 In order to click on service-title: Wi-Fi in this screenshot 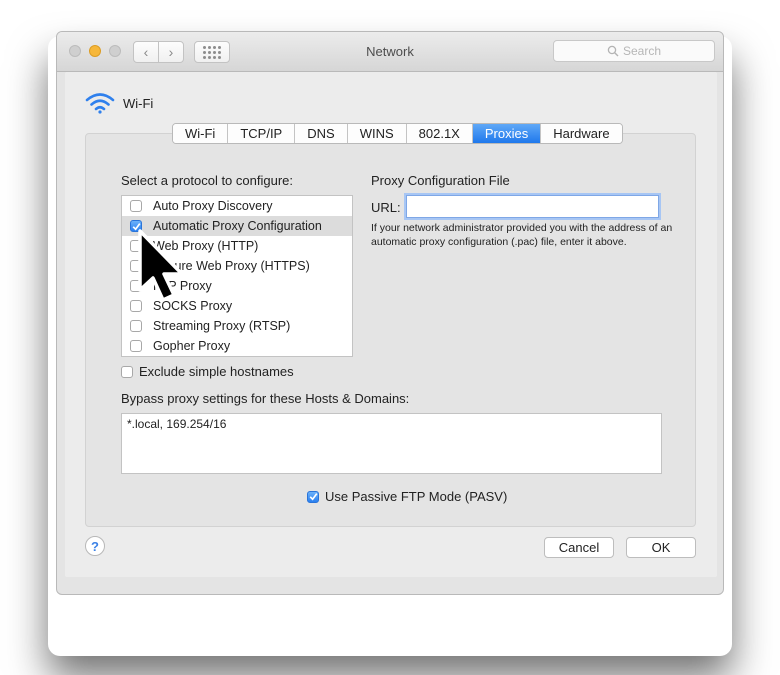, I will do `click(138, 103)`.